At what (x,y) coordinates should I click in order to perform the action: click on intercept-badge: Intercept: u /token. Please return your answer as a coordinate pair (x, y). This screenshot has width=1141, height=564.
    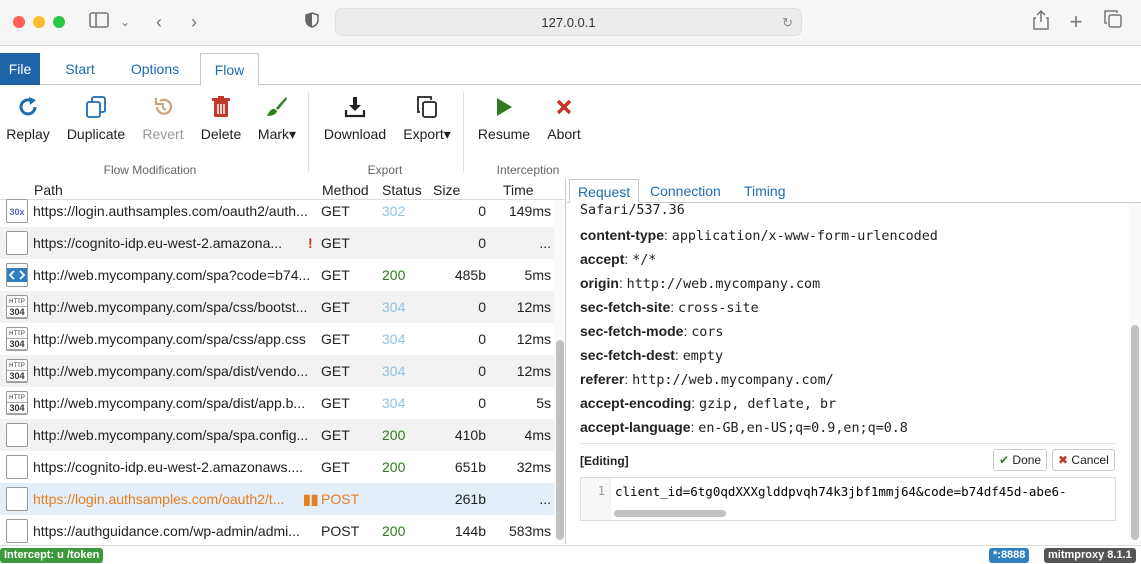
    Looking at the image, I should click on (52, 555).